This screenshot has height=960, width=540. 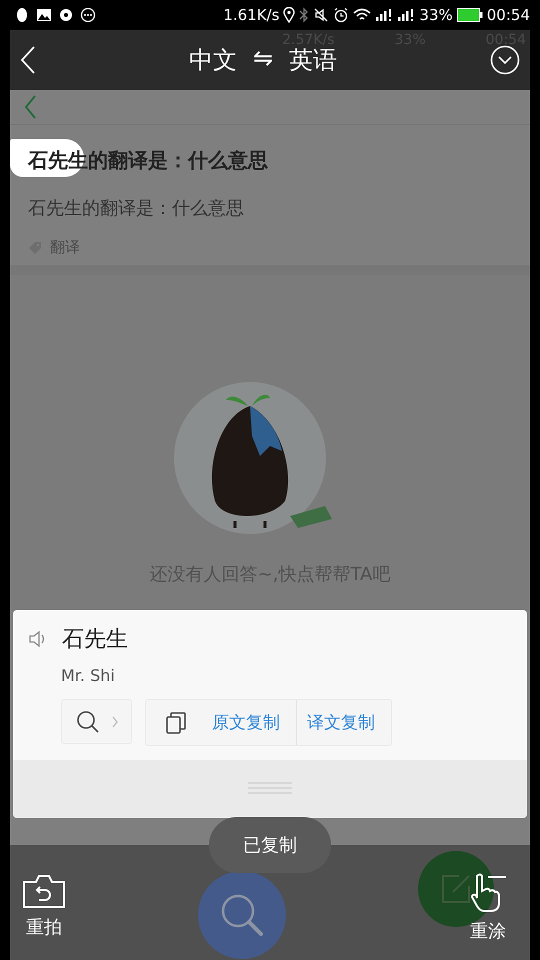 What do you see at coordinates (270, 788) in the screenshot?
I see `drag-handle-icon` at bounding box center [270, 788].